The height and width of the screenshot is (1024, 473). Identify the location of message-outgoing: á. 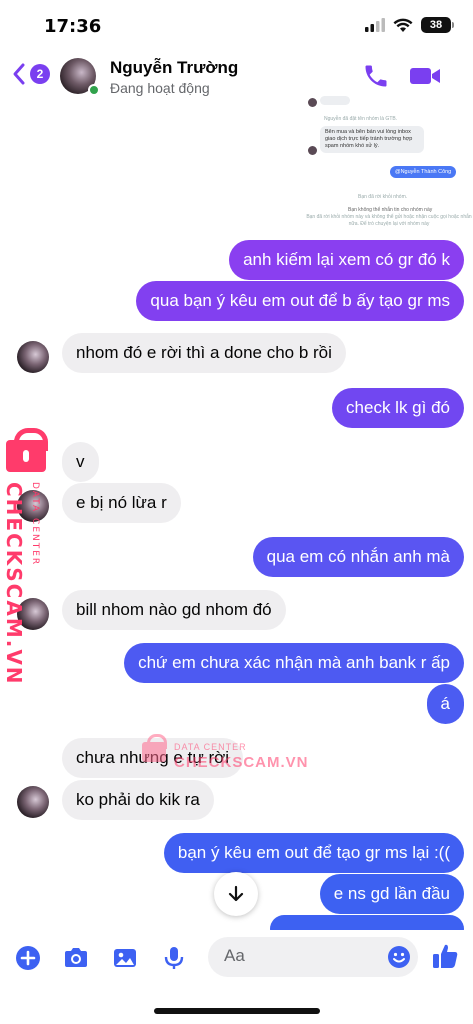
(445, 704).